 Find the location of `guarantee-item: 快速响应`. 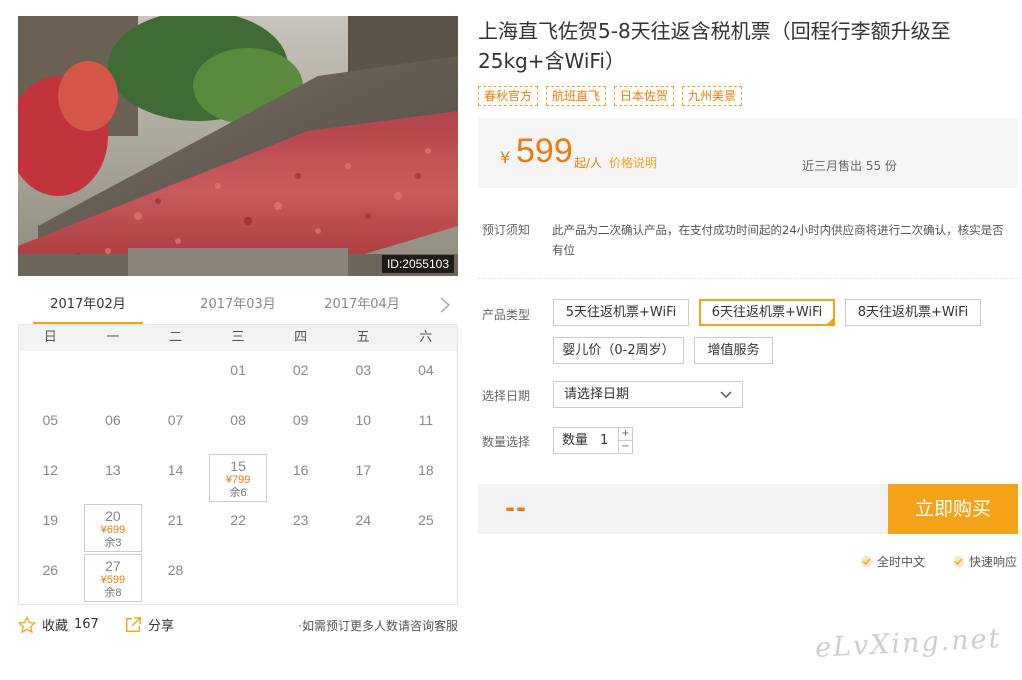

guarantee-item: 快速响应 is located at coordinates (984, 561).